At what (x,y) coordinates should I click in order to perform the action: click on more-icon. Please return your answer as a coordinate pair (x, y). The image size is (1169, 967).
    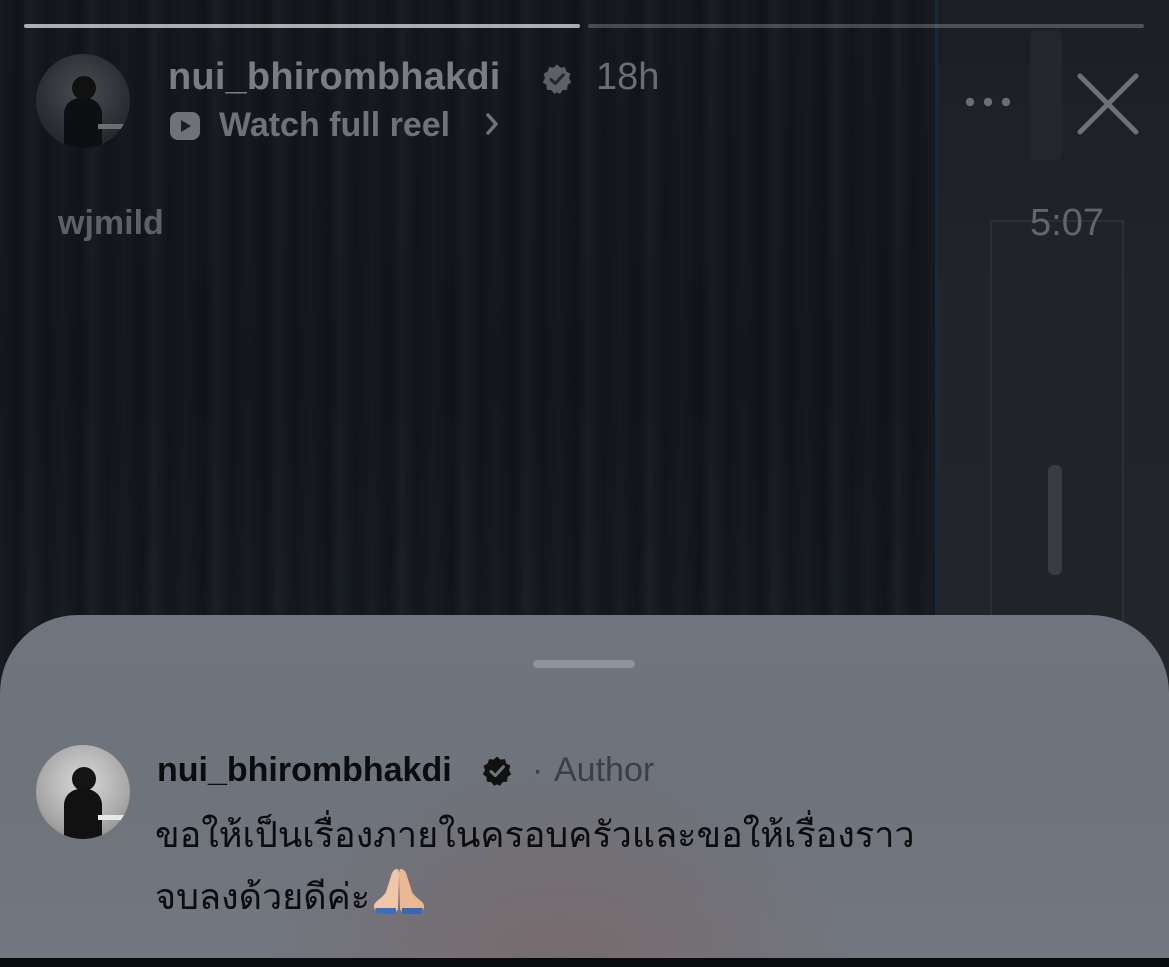
    Looking at the image, I should click on (988, 102).